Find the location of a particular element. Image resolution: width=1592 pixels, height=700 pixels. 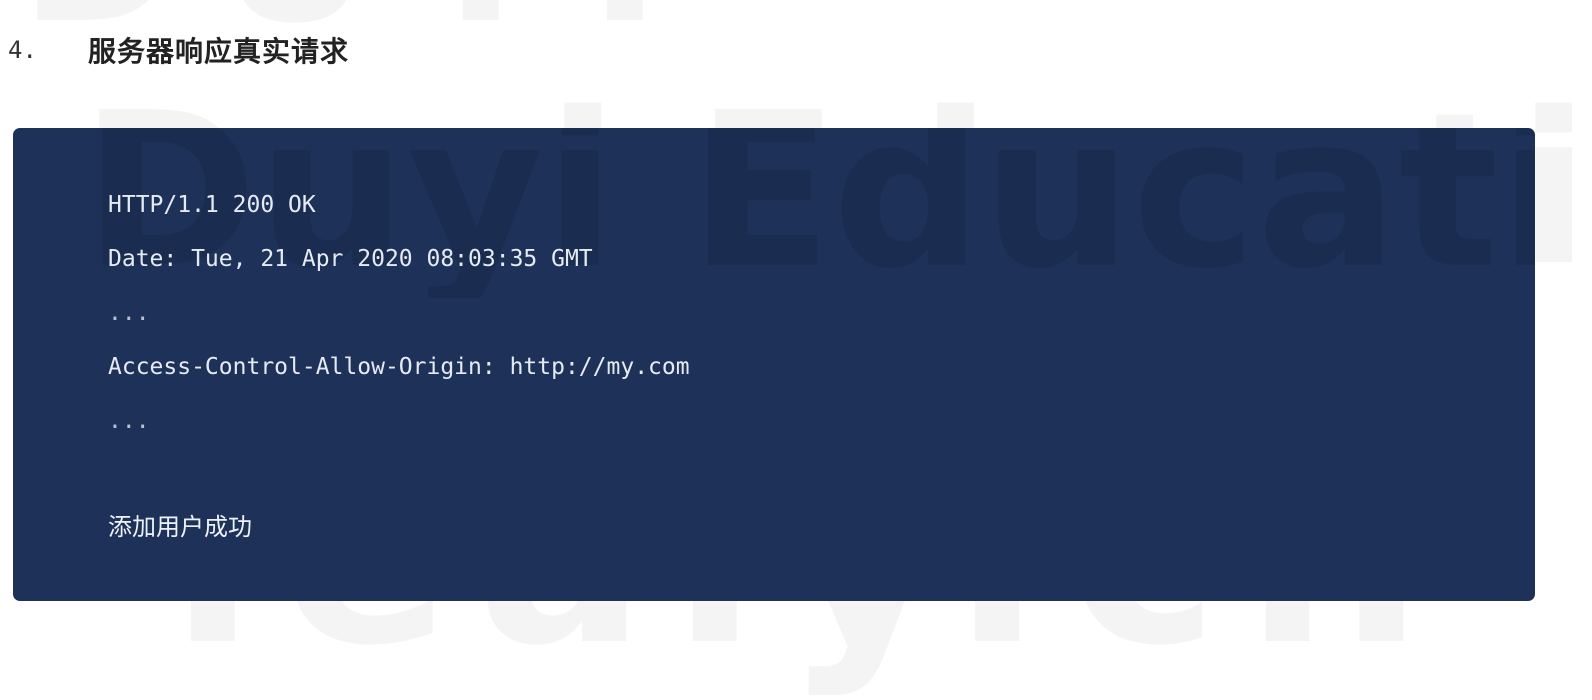

code-line-date: Date: Tue, 21 Apr 2020 08:03:35 GMT is located at coordinates (350, 259).